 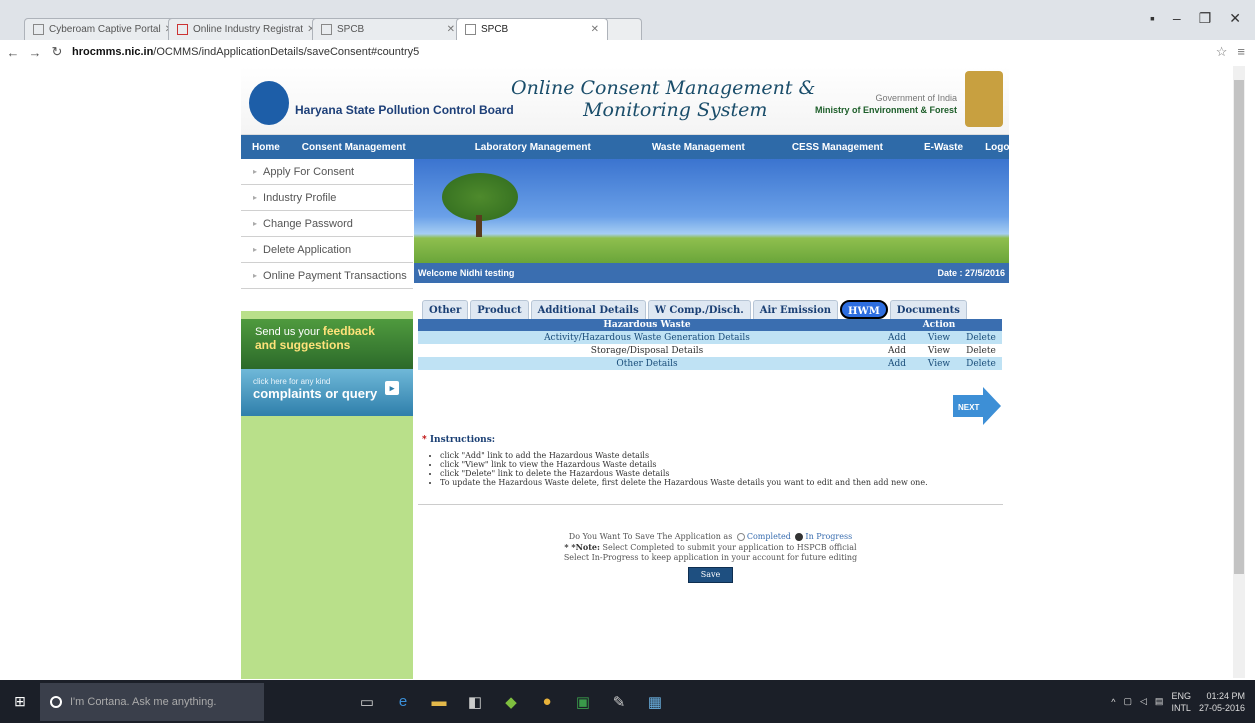 What do you see at coordinates (710, 575) in the screenshot?
I see `save-button: Save` at bounding box center [710, 575].